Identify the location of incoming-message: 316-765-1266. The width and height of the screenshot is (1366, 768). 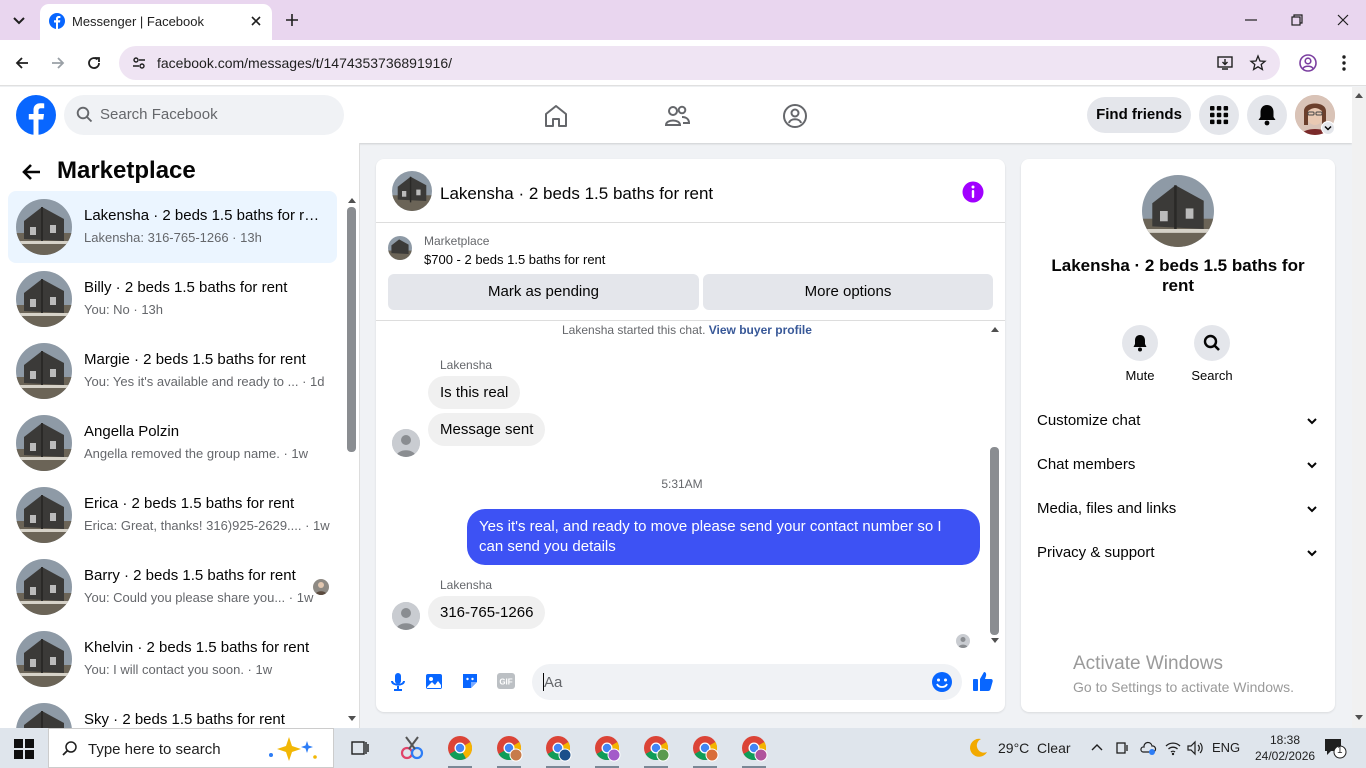
(487, 612).